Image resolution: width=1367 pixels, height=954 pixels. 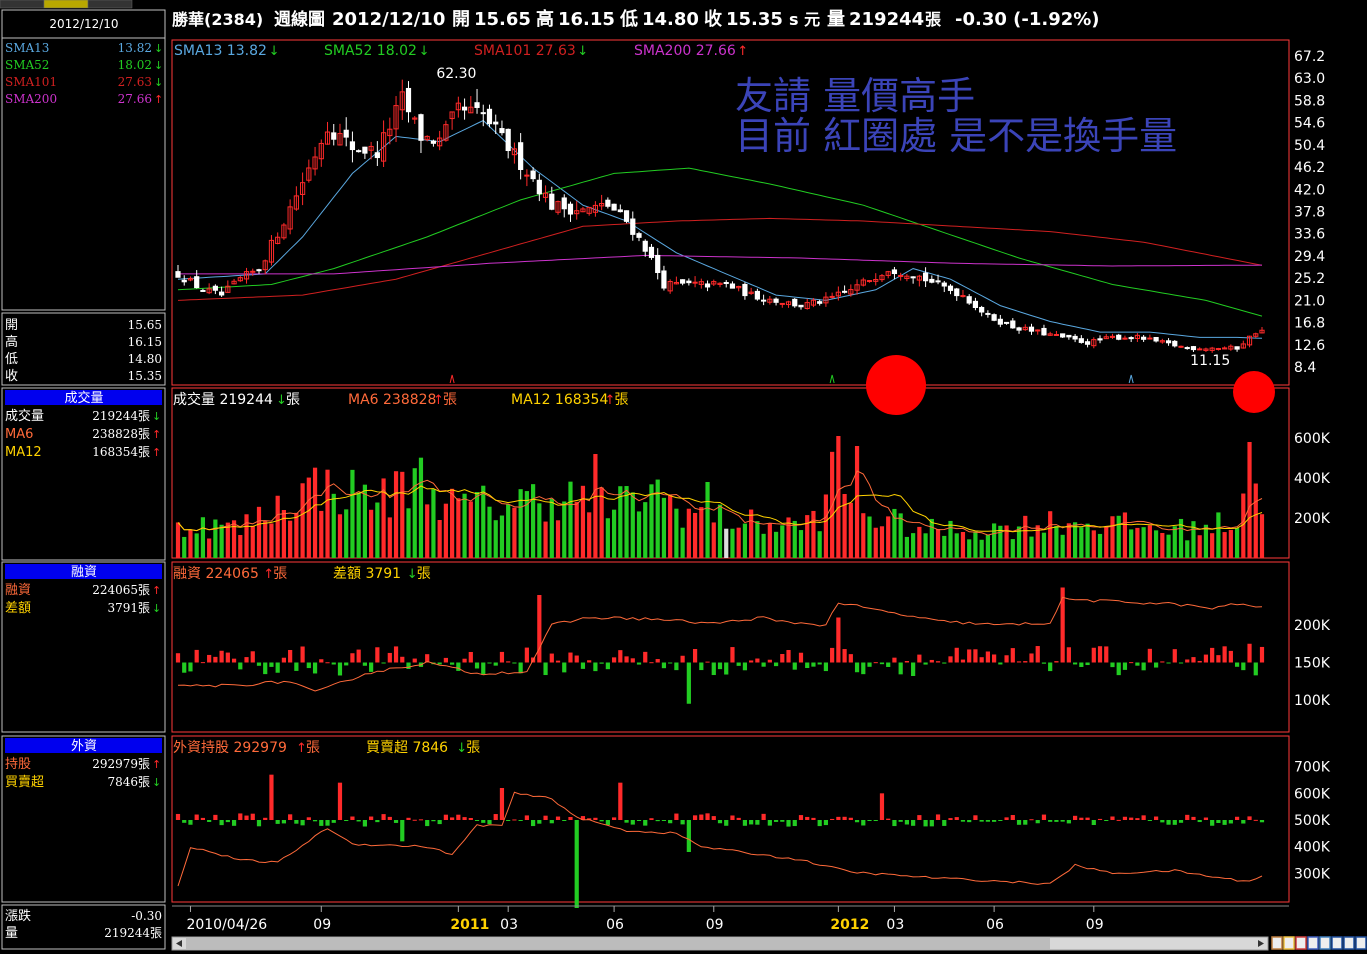 What do you see at coordinates (1305, 368) in the screenshot?
I see `price-axis-tick: 8.4` at bounding box center [1305, 368].